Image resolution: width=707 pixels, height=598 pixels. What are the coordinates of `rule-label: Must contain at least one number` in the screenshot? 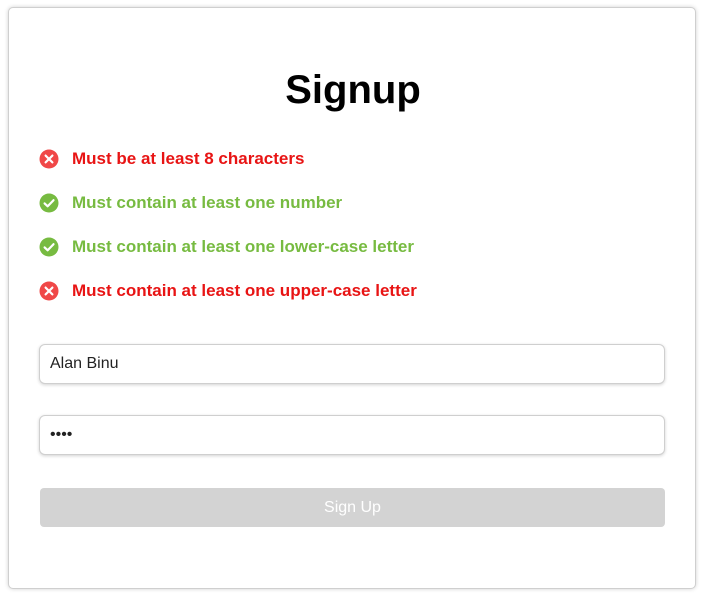 It's located at (207, 202).